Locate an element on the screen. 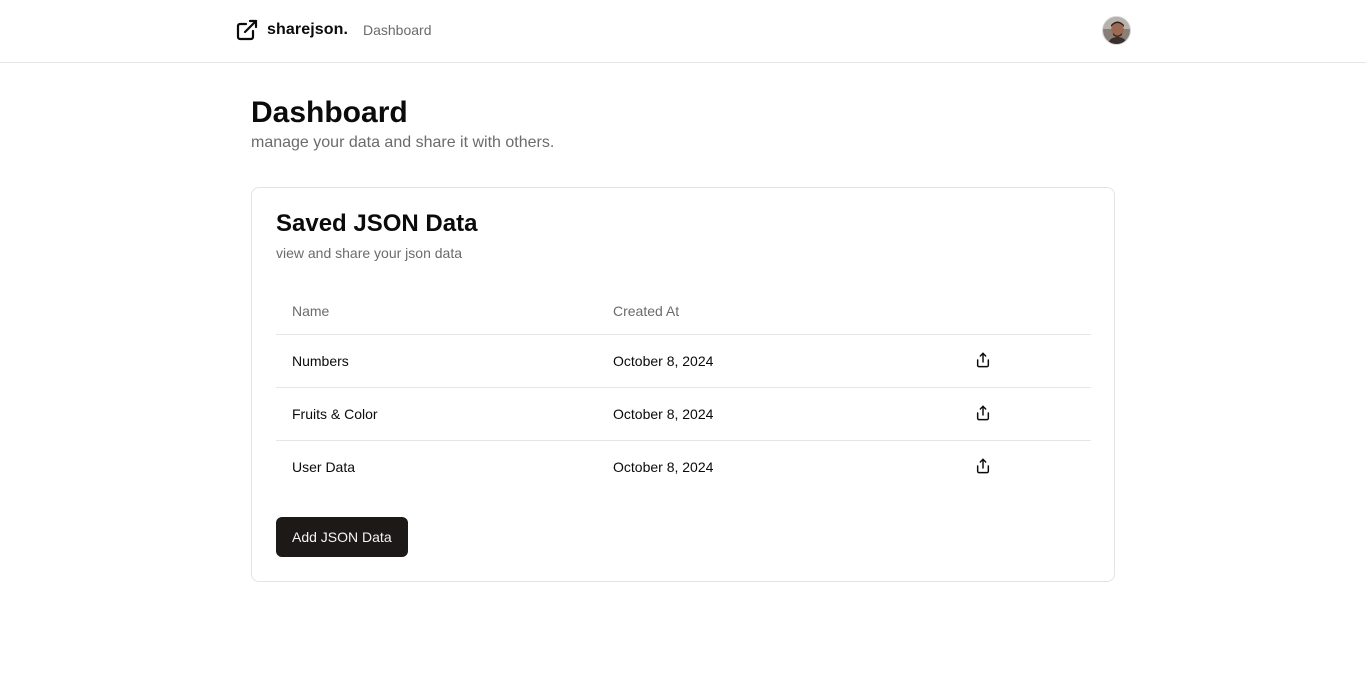 This screenshot has width=1366, height=675. table-row: Fruits & Color October 8, 2024 is located at coordinates (683, 414).